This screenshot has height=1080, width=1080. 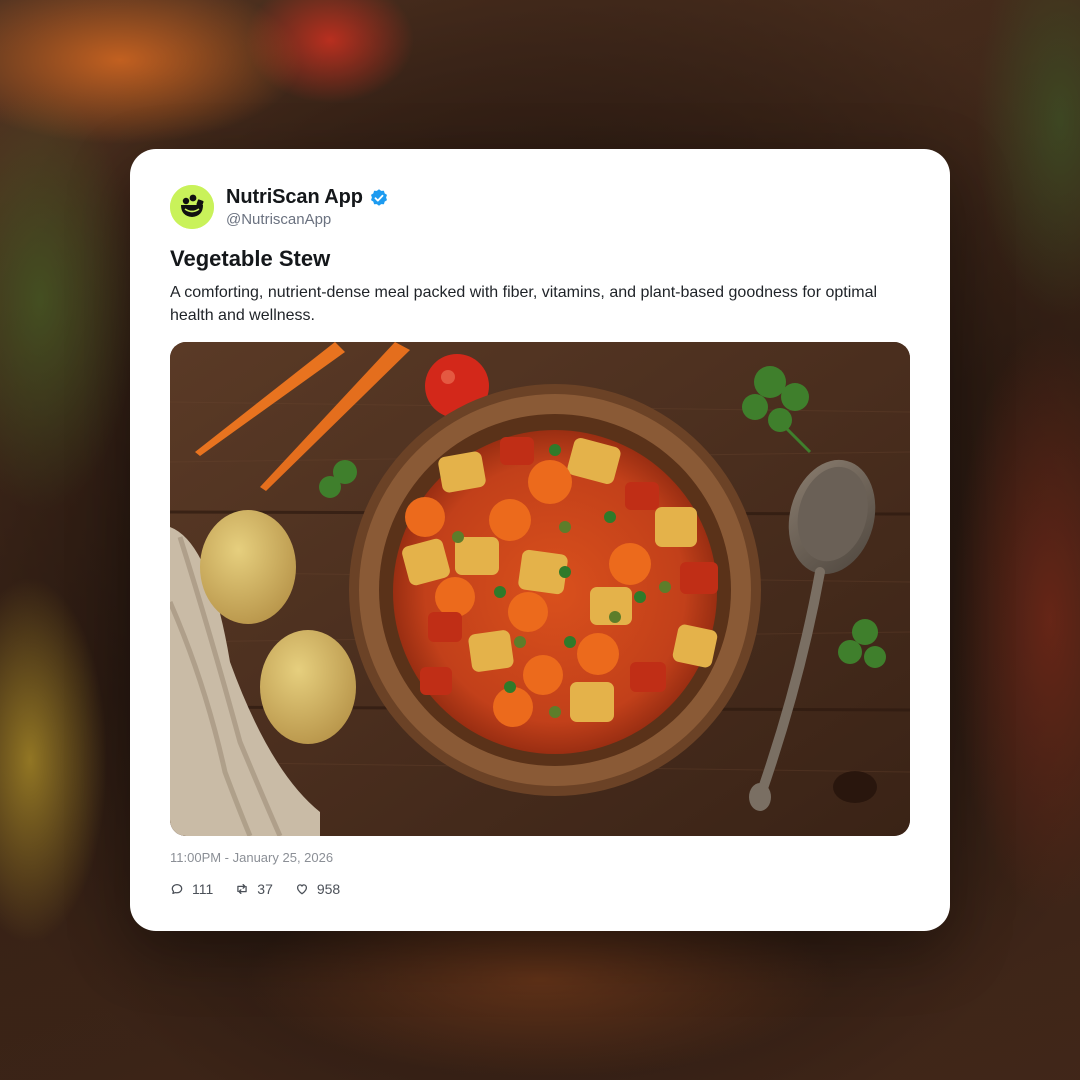 What do you see at coordinates (203, 889) in the screenshot?
I see `reply-count: 111` at bounding box center [203, 889].